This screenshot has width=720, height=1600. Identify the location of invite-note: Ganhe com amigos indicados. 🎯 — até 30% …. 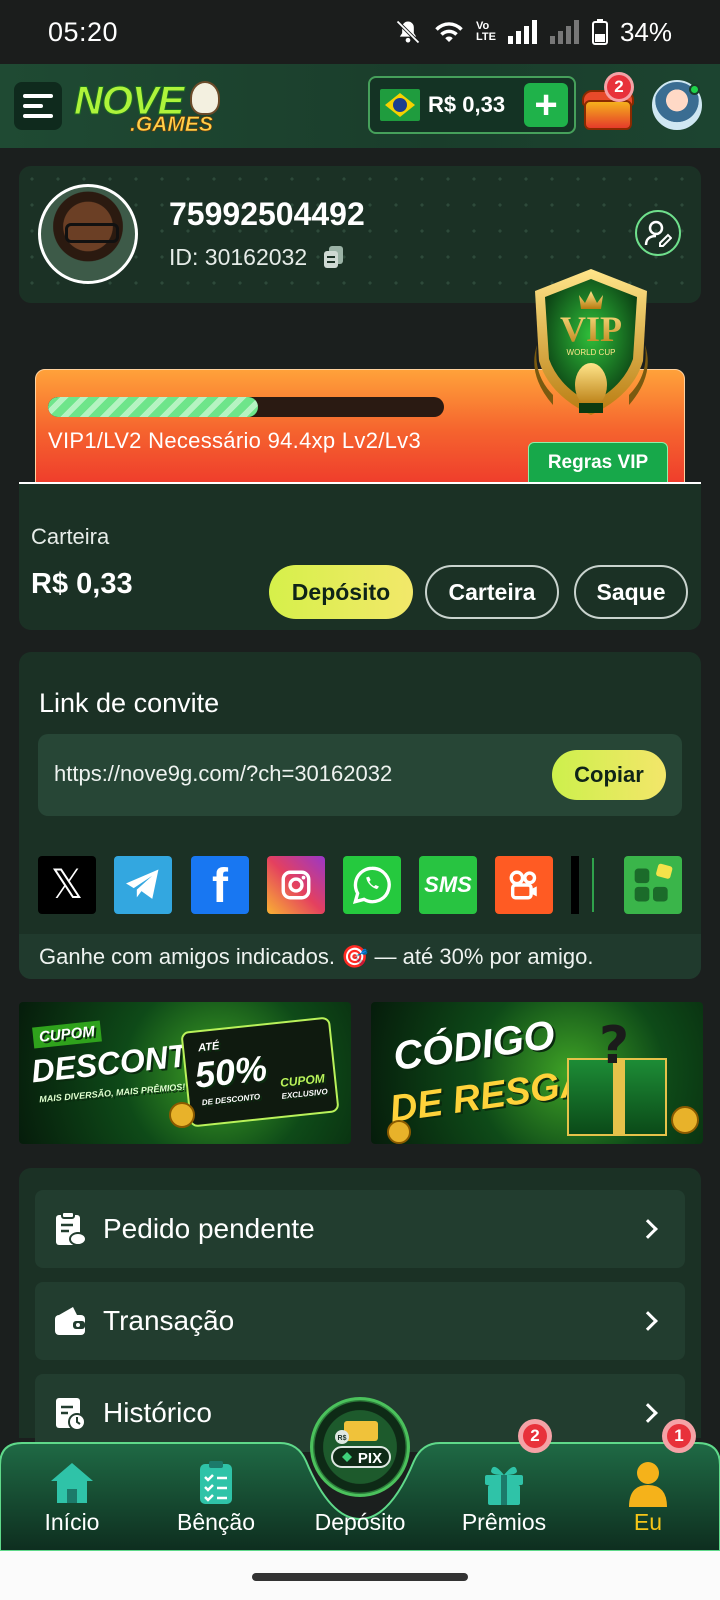
(316, 956).